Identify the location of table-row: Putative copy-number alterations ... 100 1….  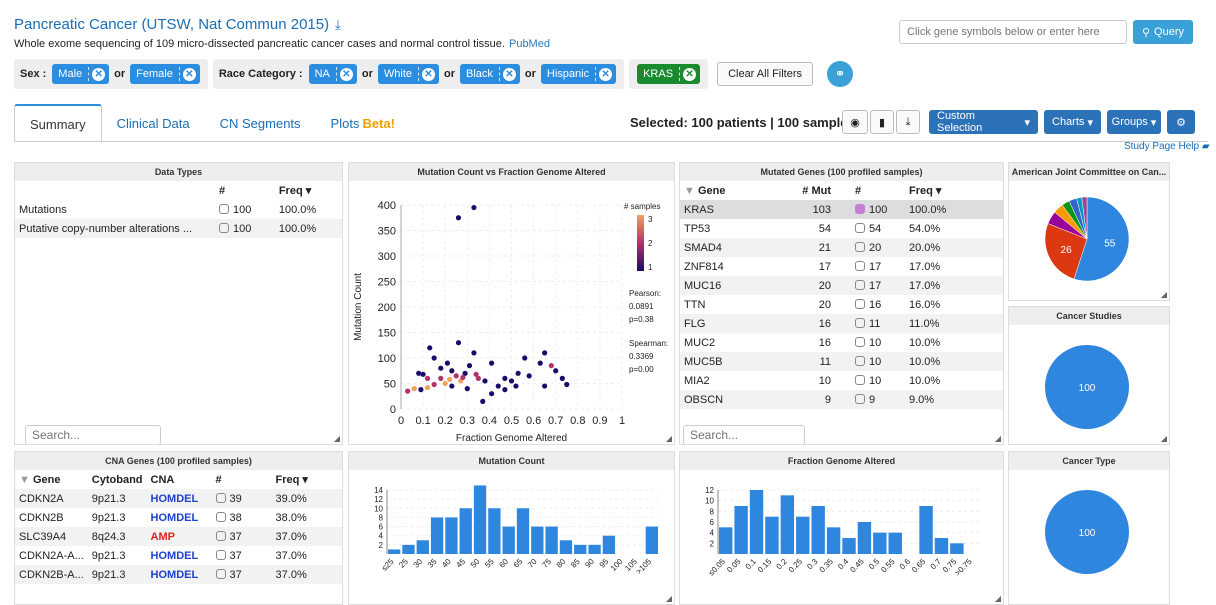
(178, 228).